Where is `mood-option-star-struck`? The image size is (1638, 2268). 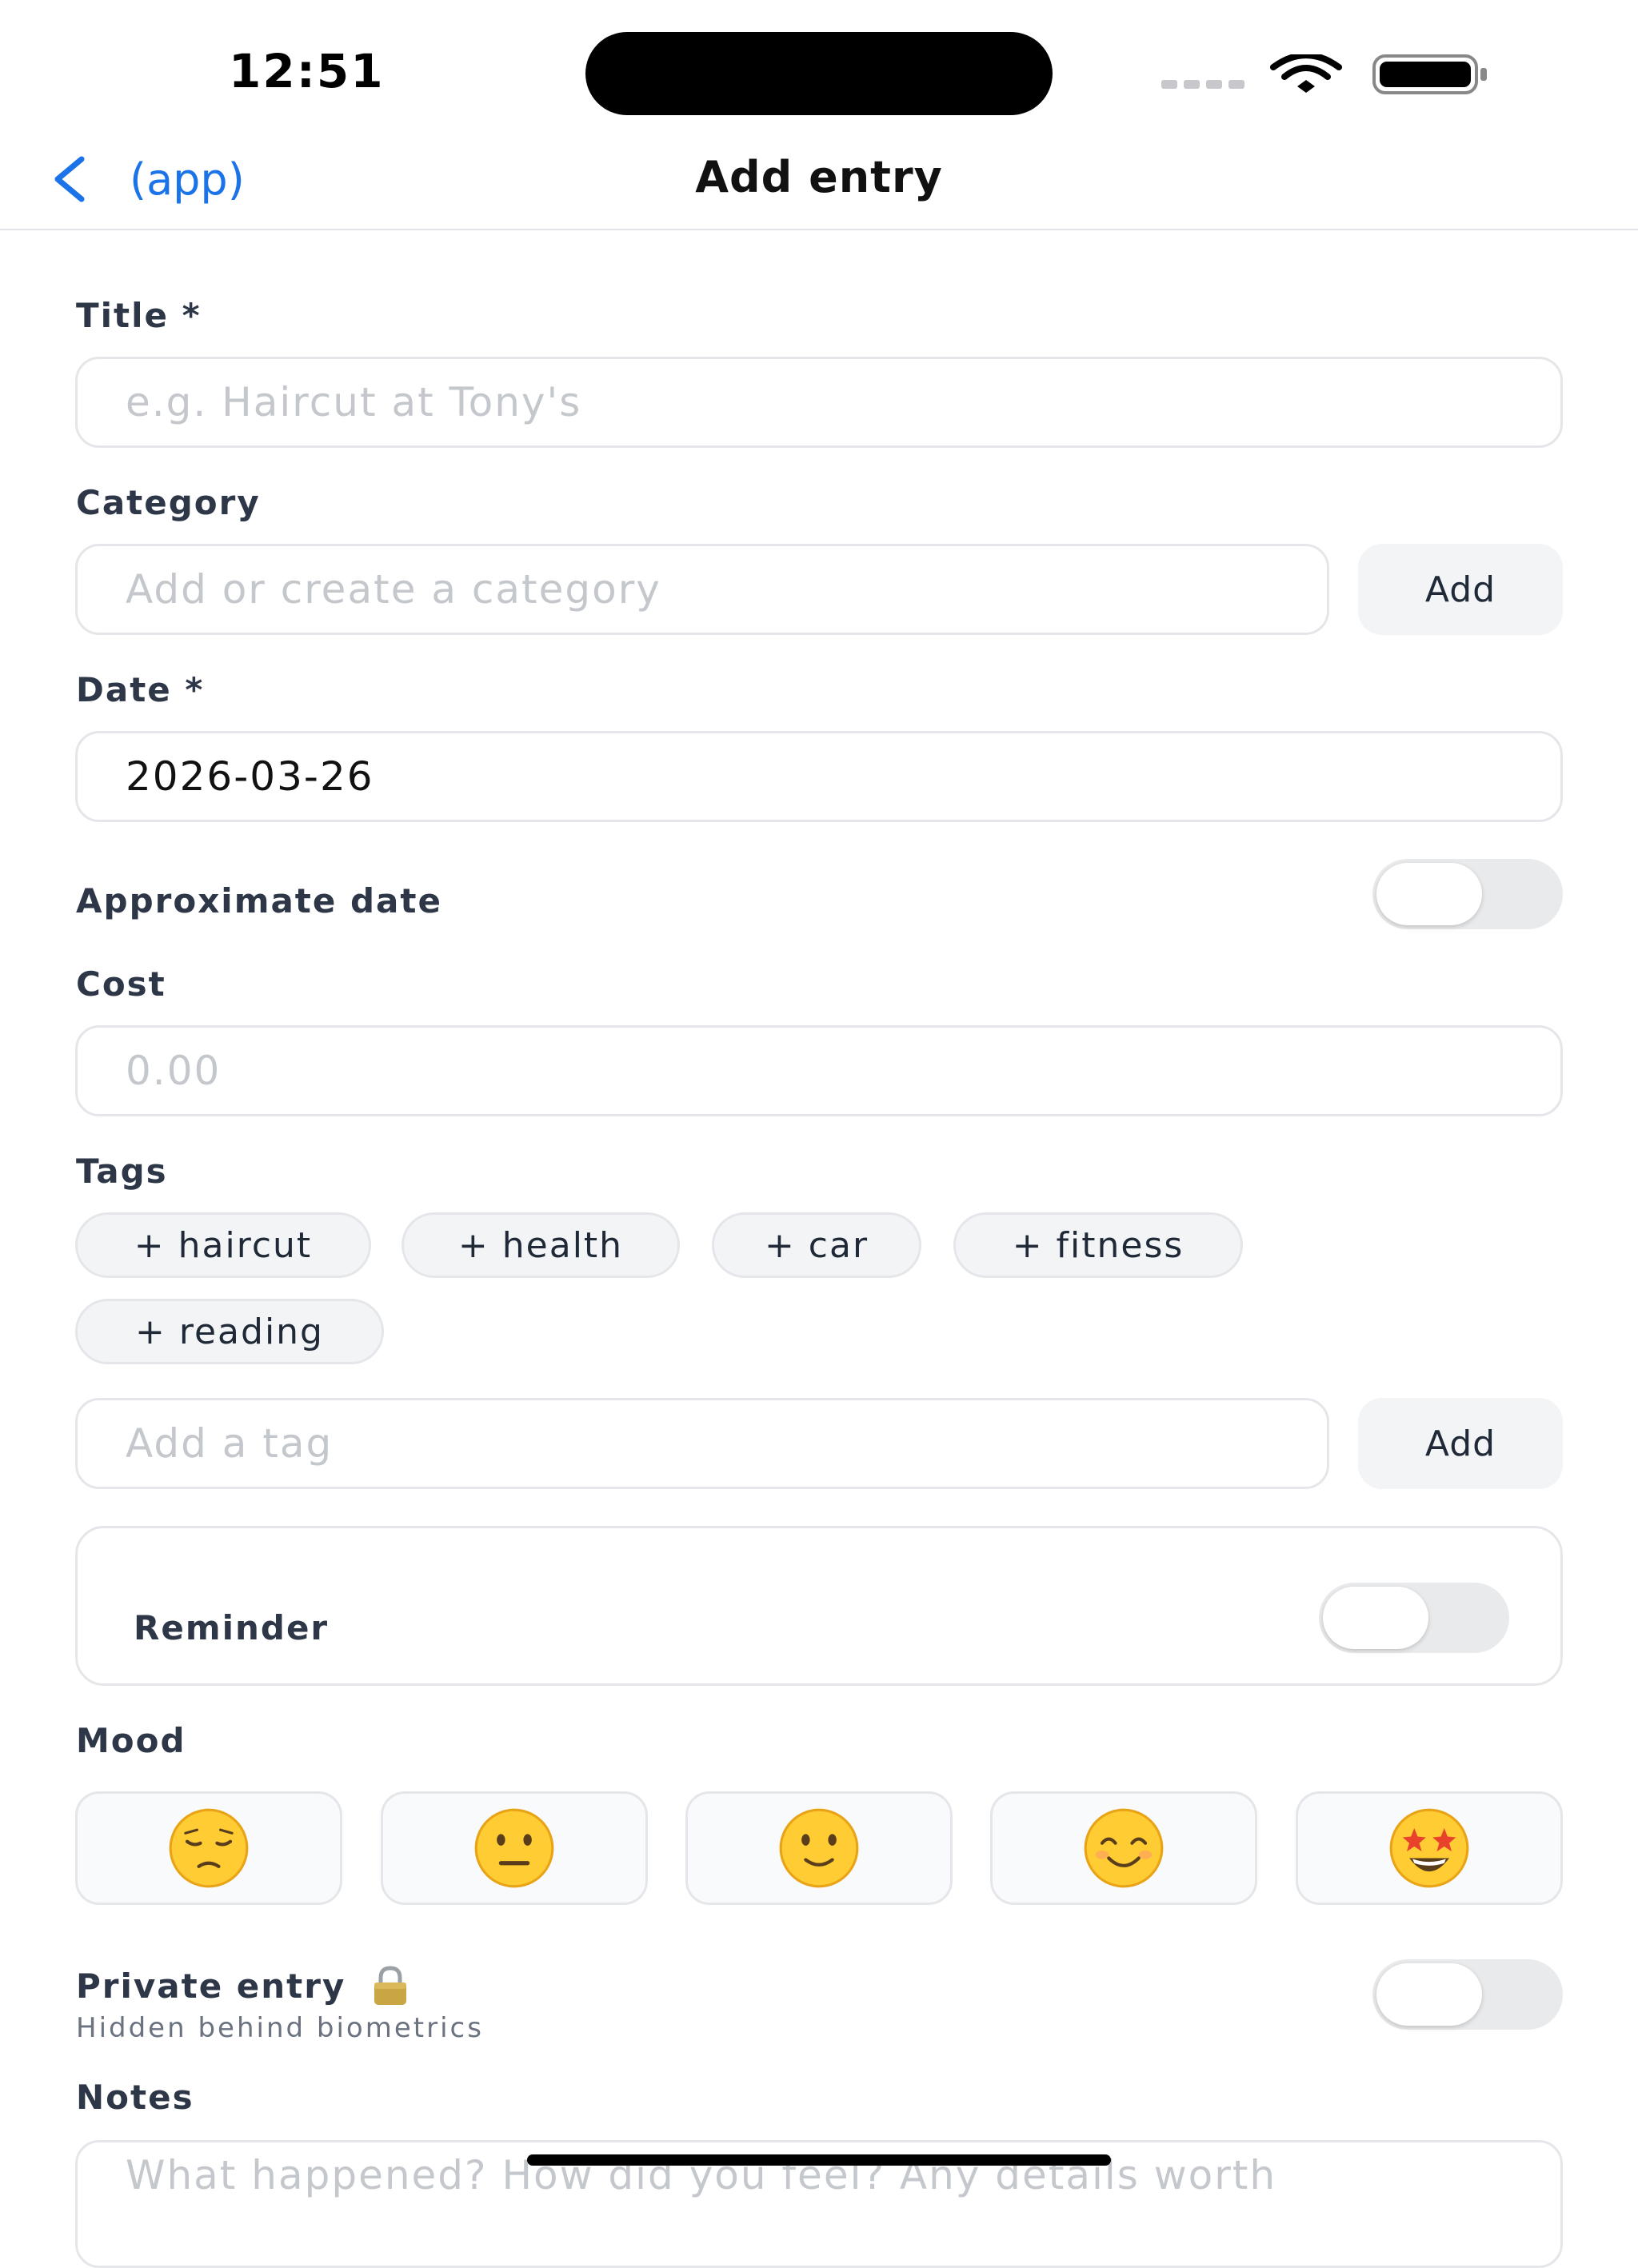
mood-option-star-struck is located at coordinates (1429, 1848).